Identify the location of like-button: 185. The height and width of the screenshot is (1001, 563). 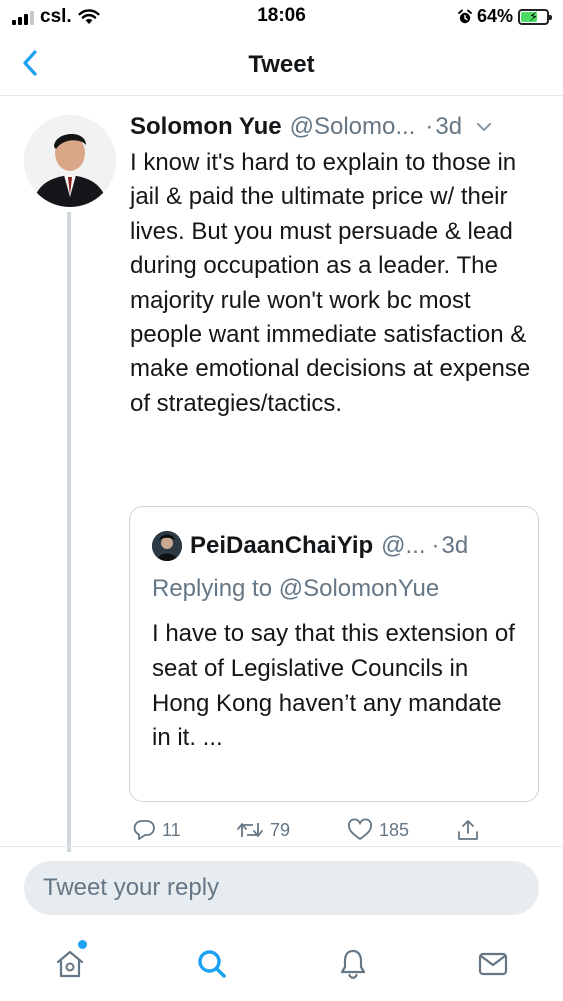
(378, 830).